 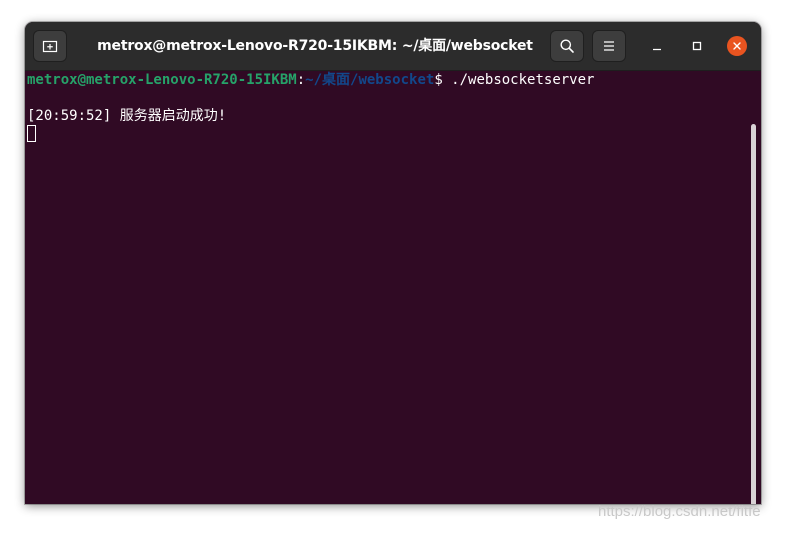 I want to click on search-button, so click(x=567, y=46).